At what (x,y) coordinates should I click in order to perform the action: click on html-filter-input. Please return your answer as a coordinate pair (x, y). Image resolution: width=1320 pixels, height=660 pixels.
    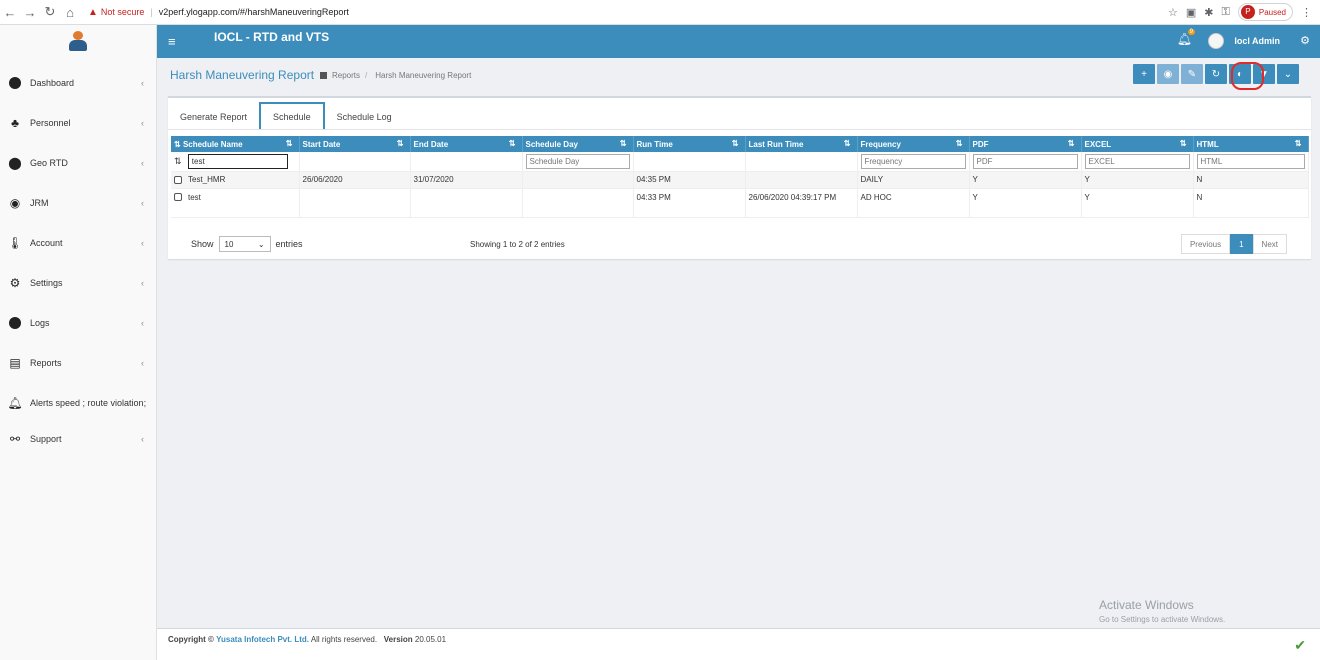
    Looking at the image, I should click on (1250, 161).